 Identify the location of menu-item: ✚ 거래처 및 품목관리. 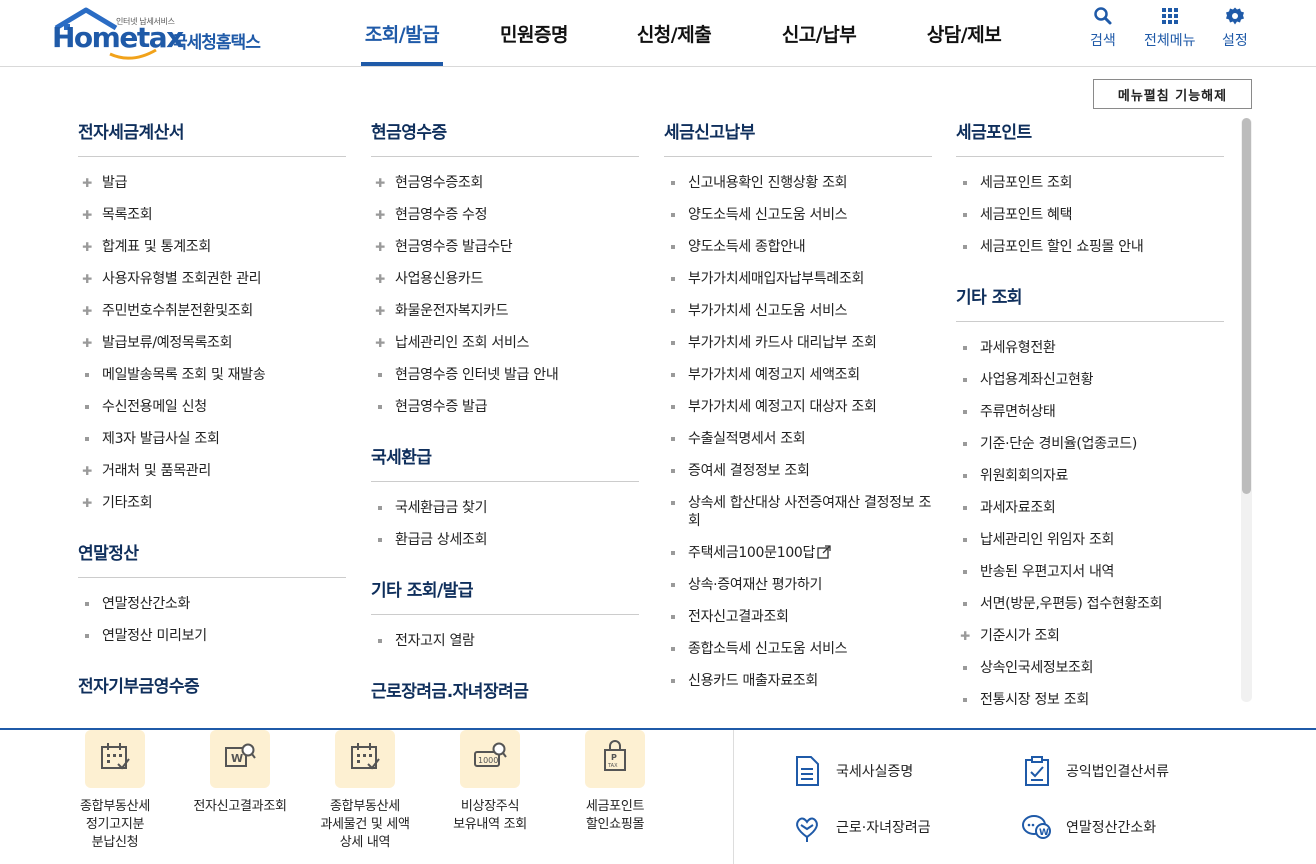
(212, 471).